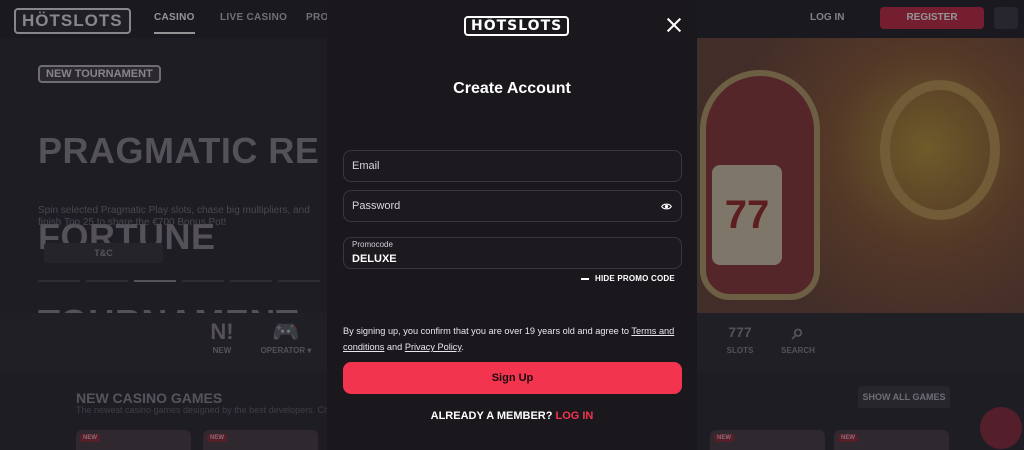 Image resolution: width=1024 pixels, height=450 pixels. I want to click on promocode-field, so click(512, 253).